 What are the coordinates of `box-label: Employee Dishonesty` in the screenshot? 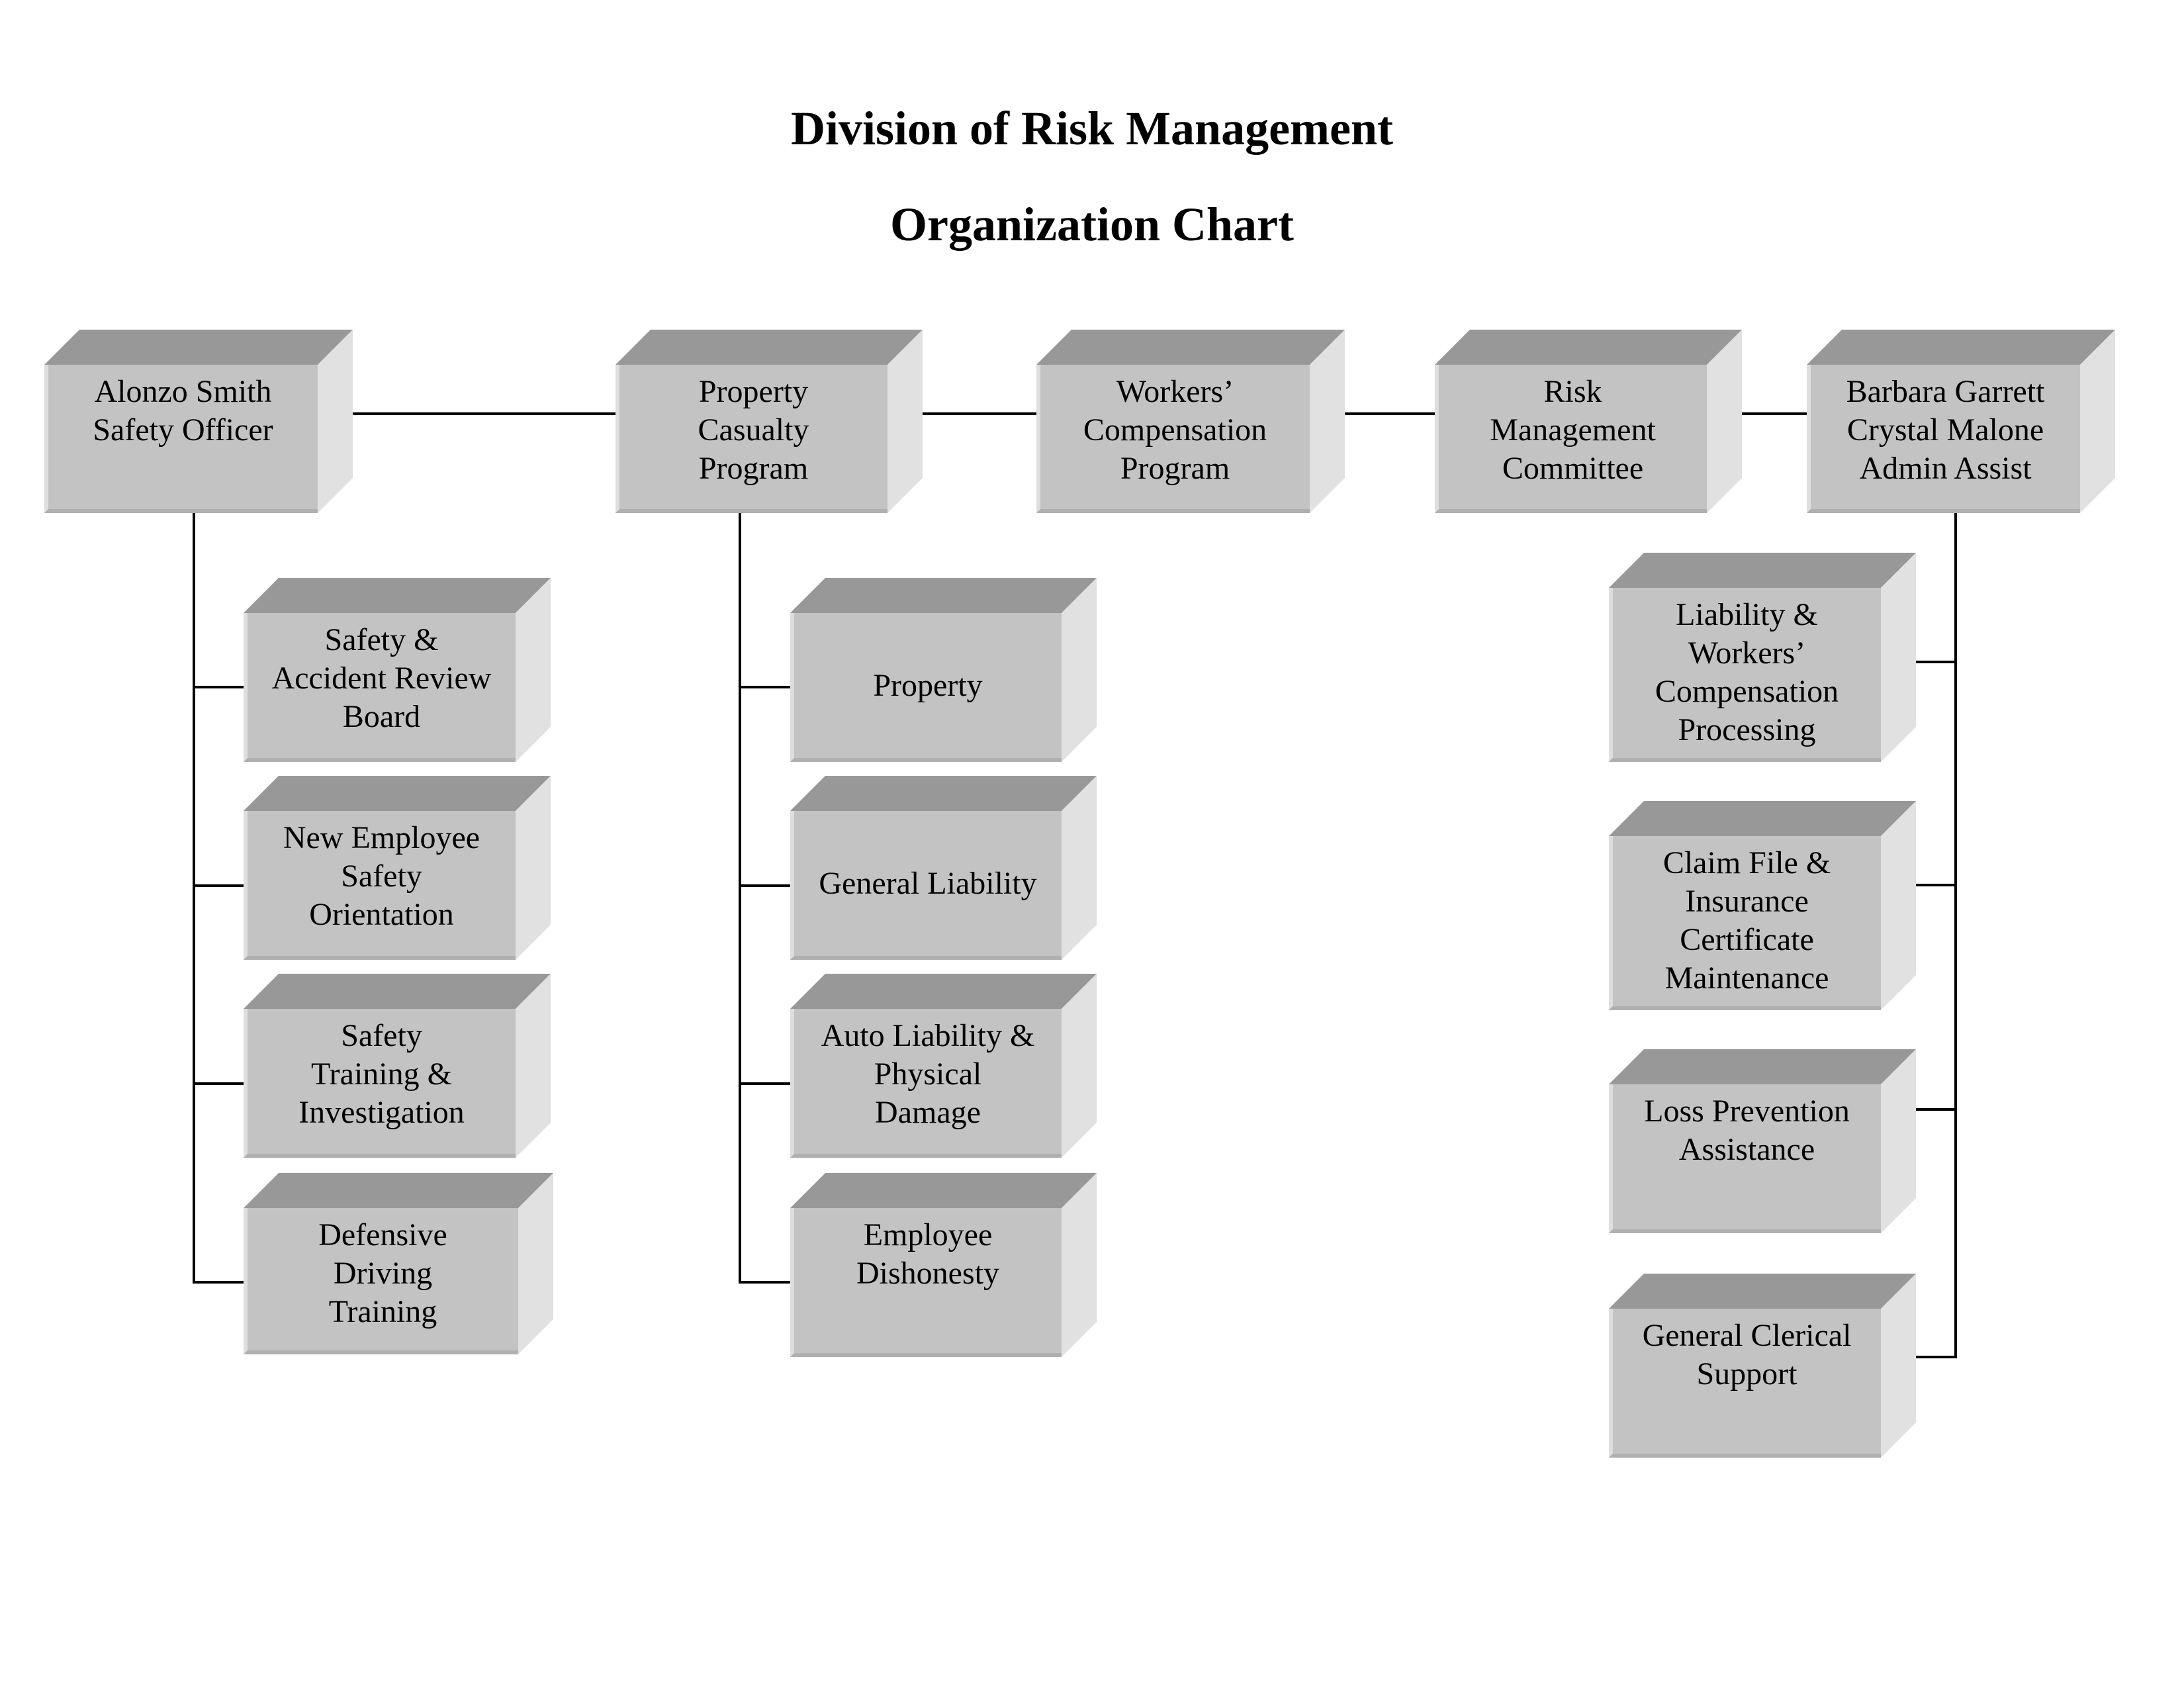 It's located at (927, 1254).